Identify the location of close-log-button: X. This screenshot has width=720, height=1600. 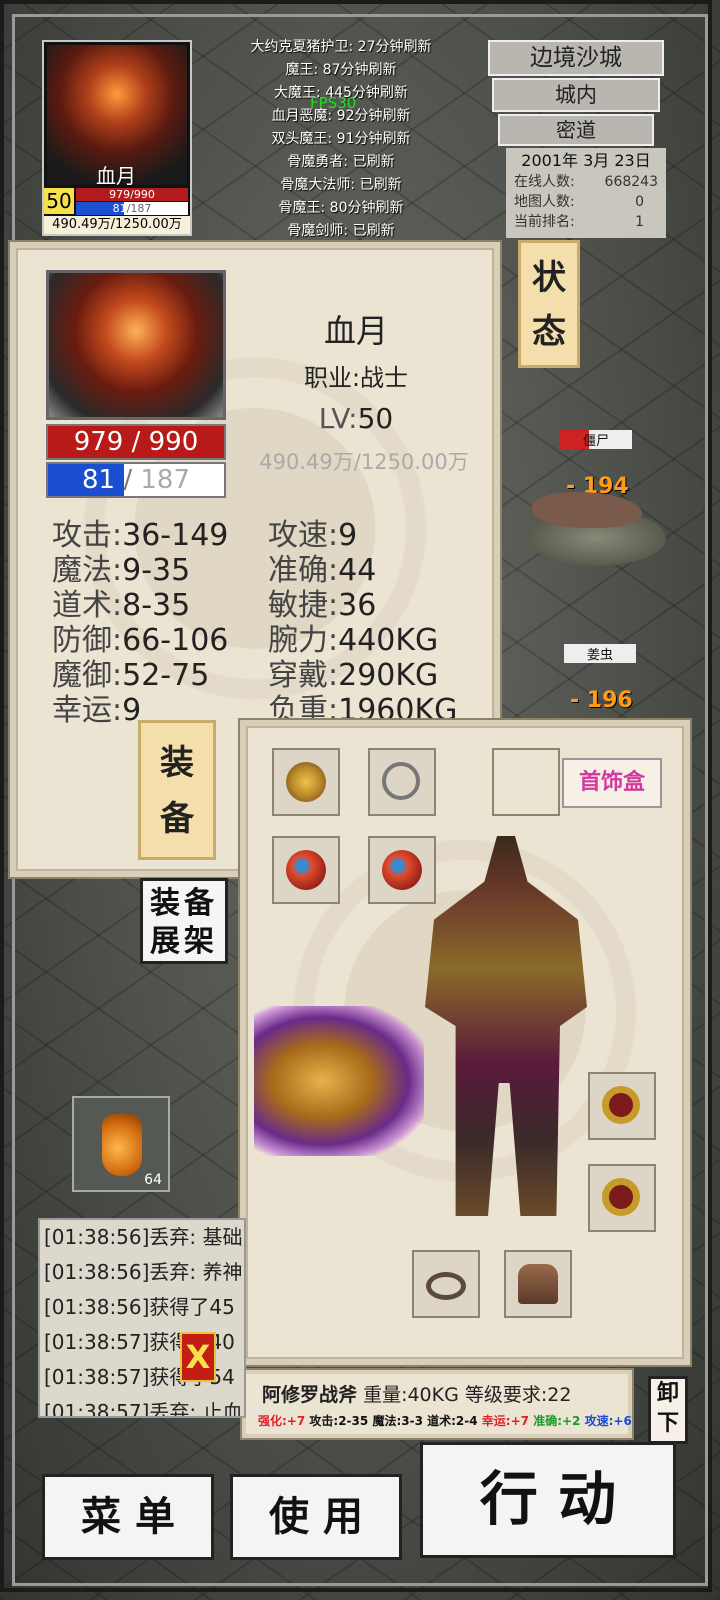
(198, 1357).